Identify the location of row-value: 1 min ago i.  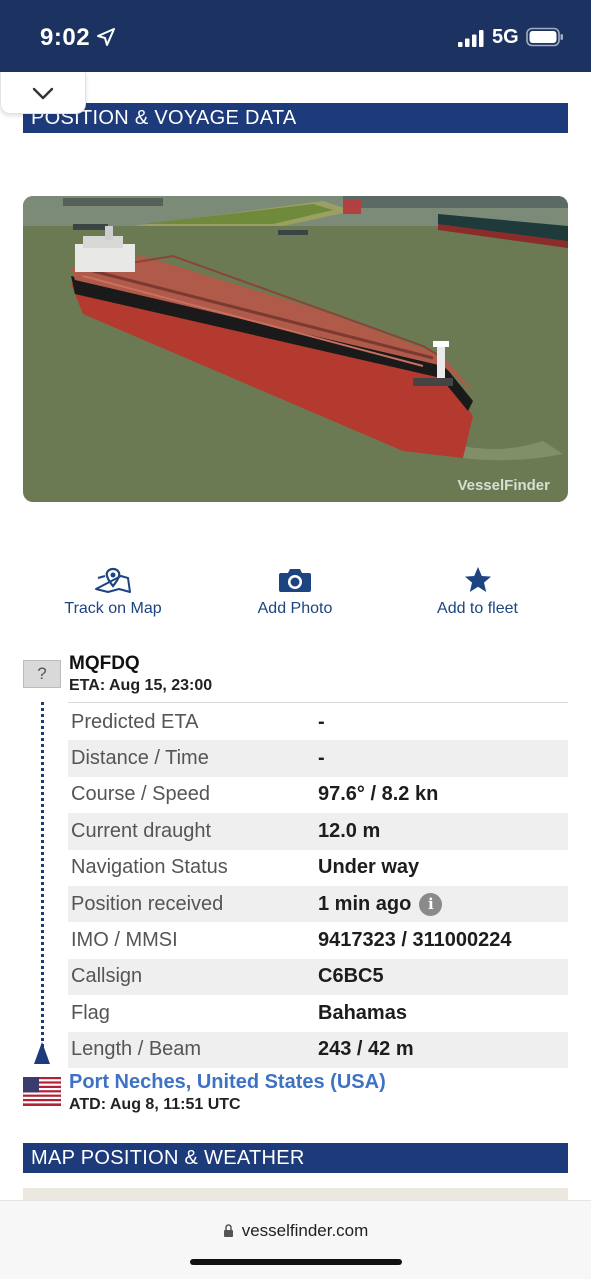
(380, 904).